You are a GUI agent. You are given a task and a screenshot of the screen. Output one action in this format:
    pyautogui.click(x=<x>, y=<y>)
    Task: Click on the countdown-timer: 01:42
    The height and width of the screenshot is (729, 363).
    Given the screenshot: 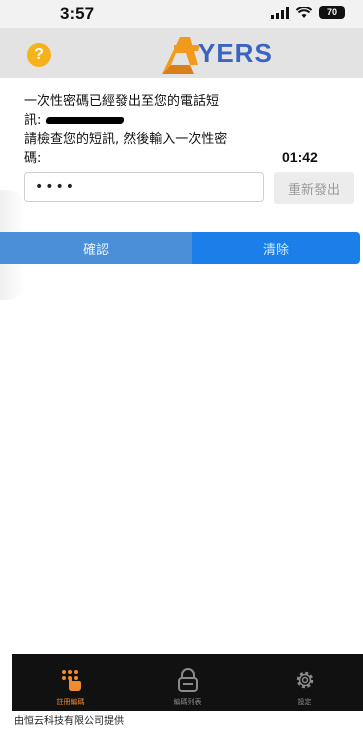 What is the action you would take?
    pyautogui.click(x=300, y=157)
    